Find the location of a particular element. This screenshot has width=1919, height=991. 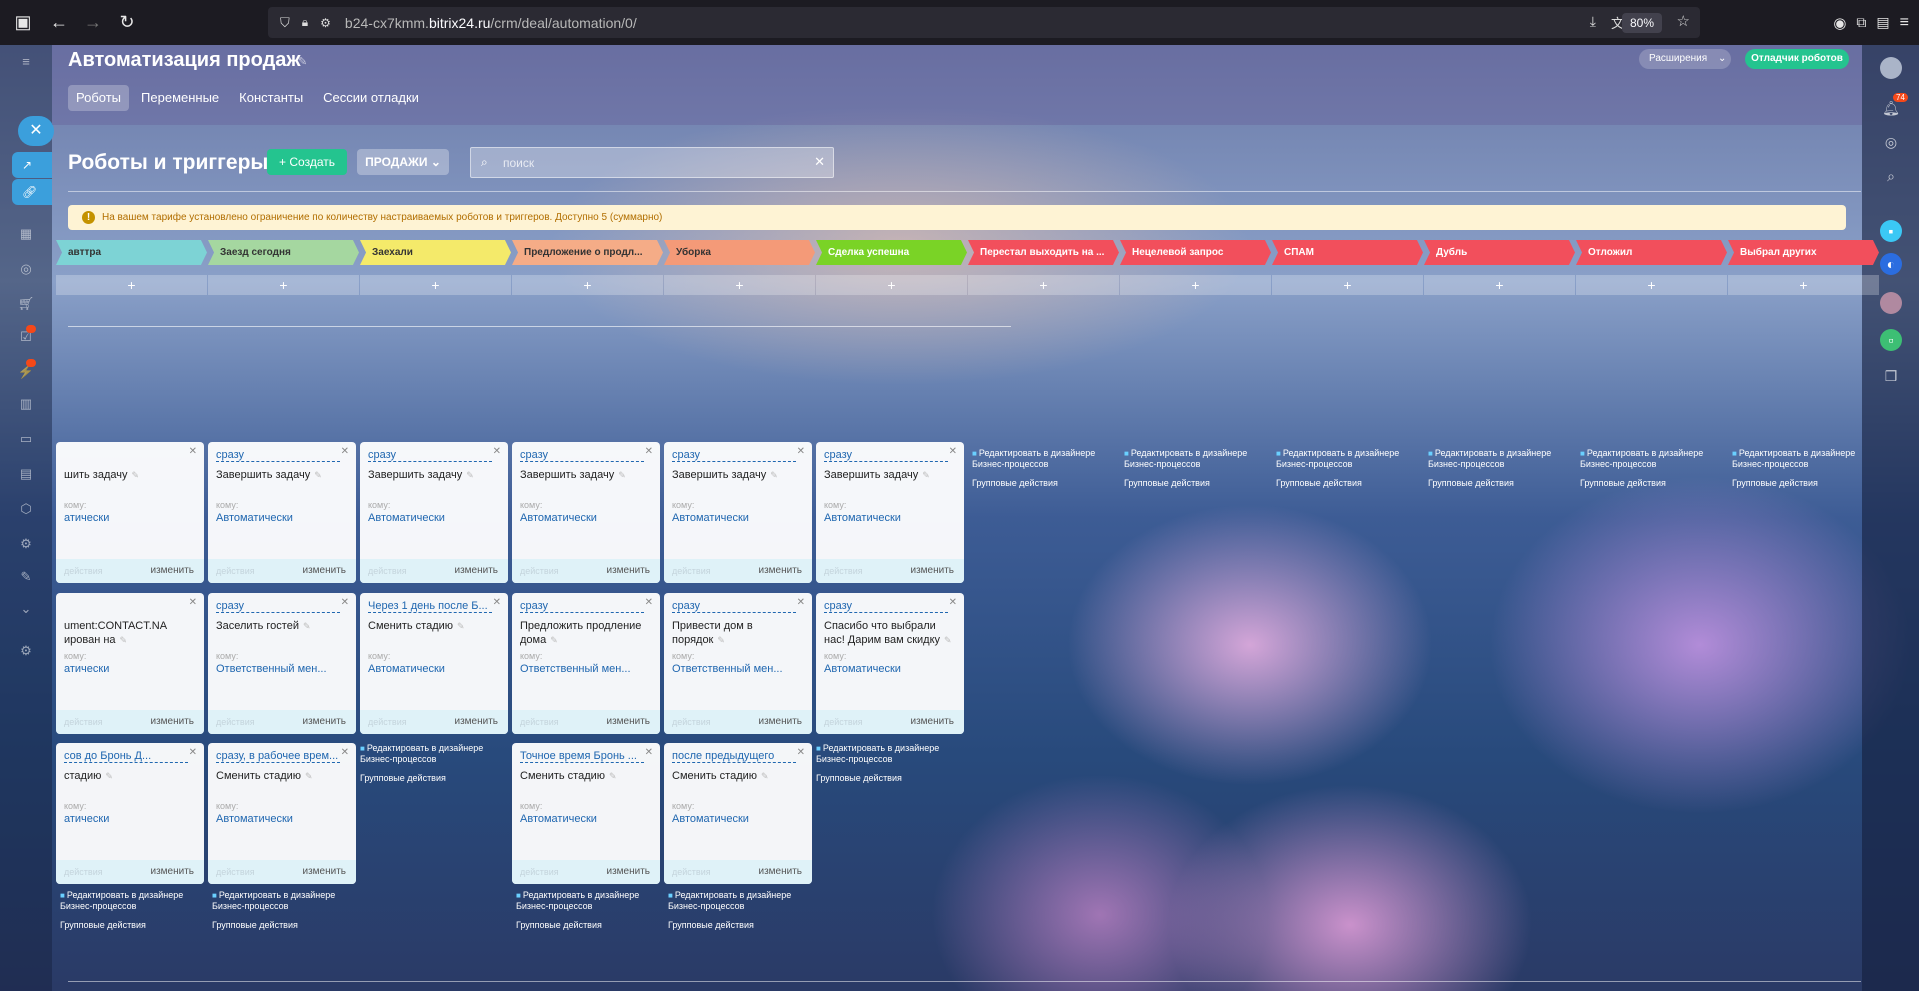

bookmarks-icon: ▤ is located at coordinates (1882, 22).